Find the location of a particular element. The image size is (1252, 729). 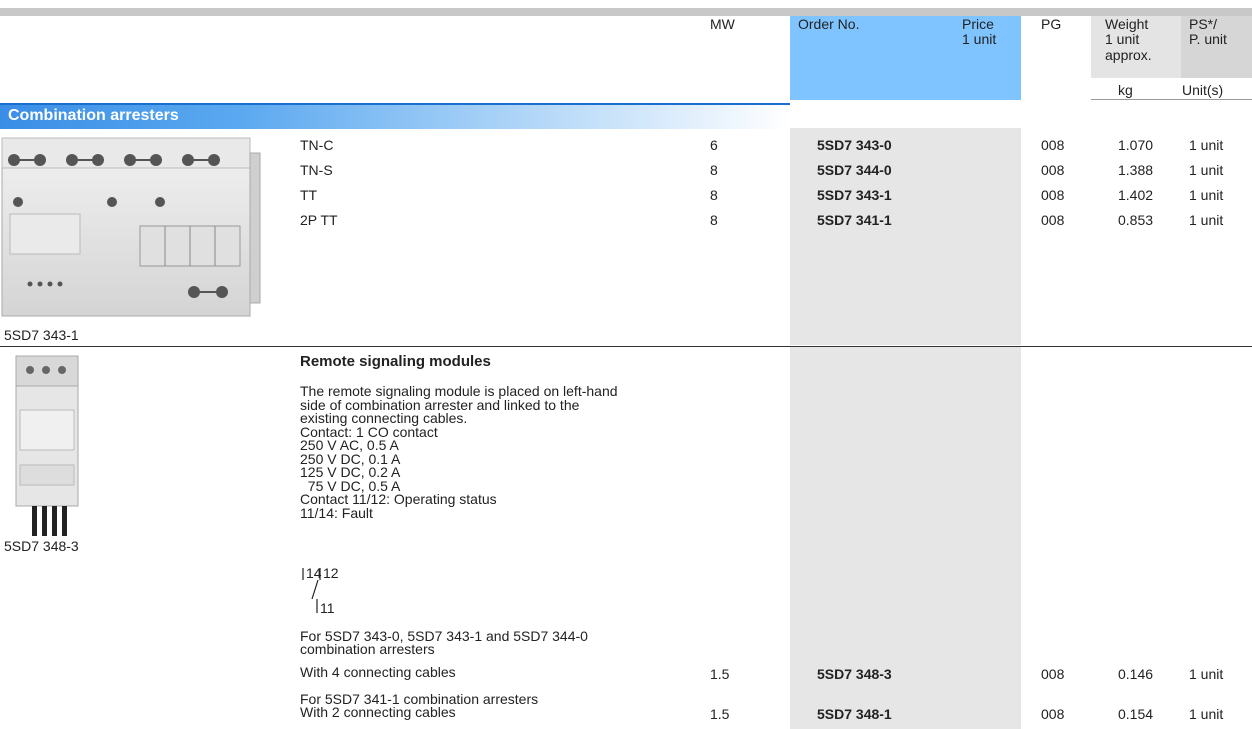

header-weight-unit: kg is located at coordinates (1125, 90).